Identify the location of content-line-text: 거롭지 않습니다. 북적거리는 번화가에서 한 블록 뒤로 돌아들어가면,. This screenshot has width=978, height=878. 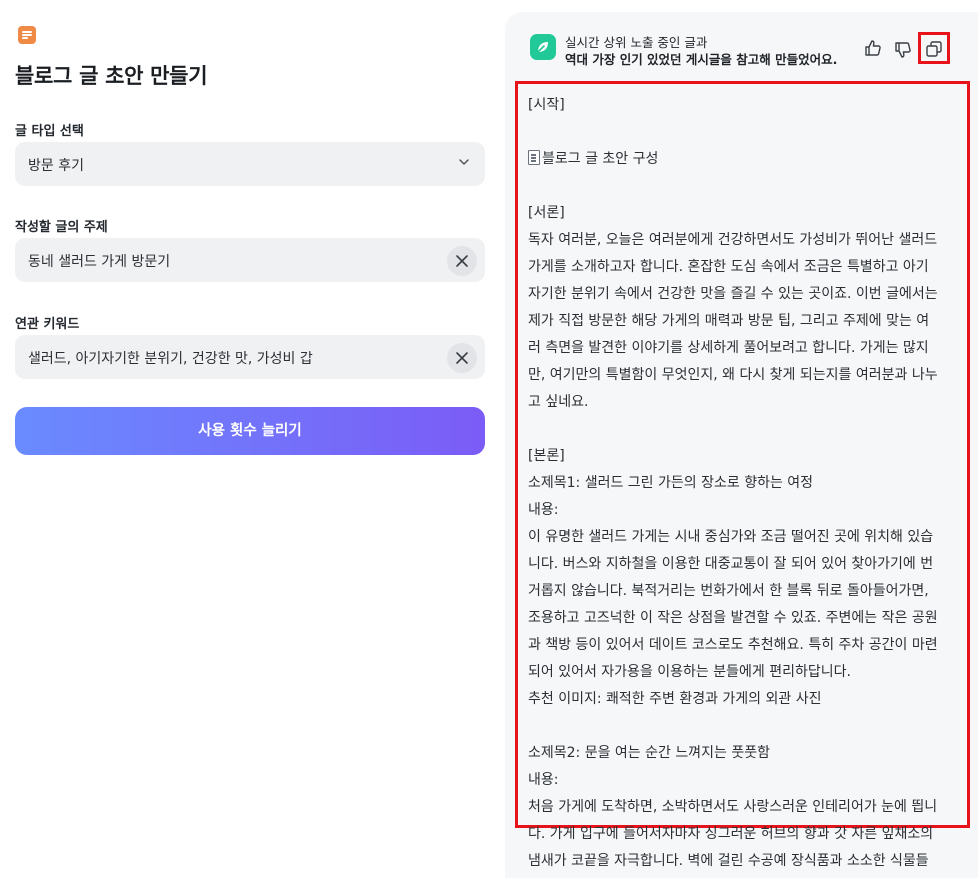
(728, 591).